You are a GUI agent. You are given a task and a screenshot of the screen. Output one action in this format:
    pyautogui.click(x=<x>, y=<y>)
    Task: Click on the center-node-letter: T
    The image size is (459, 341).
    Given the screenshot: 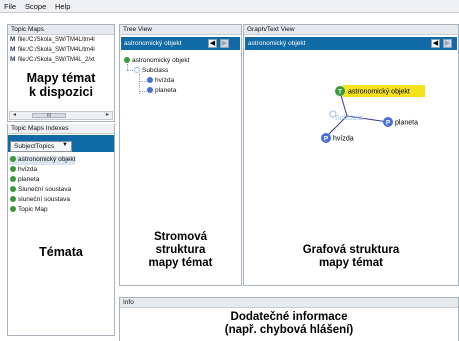 What is the action you would take?
    pyautogui.click(x=340, y=92)
    